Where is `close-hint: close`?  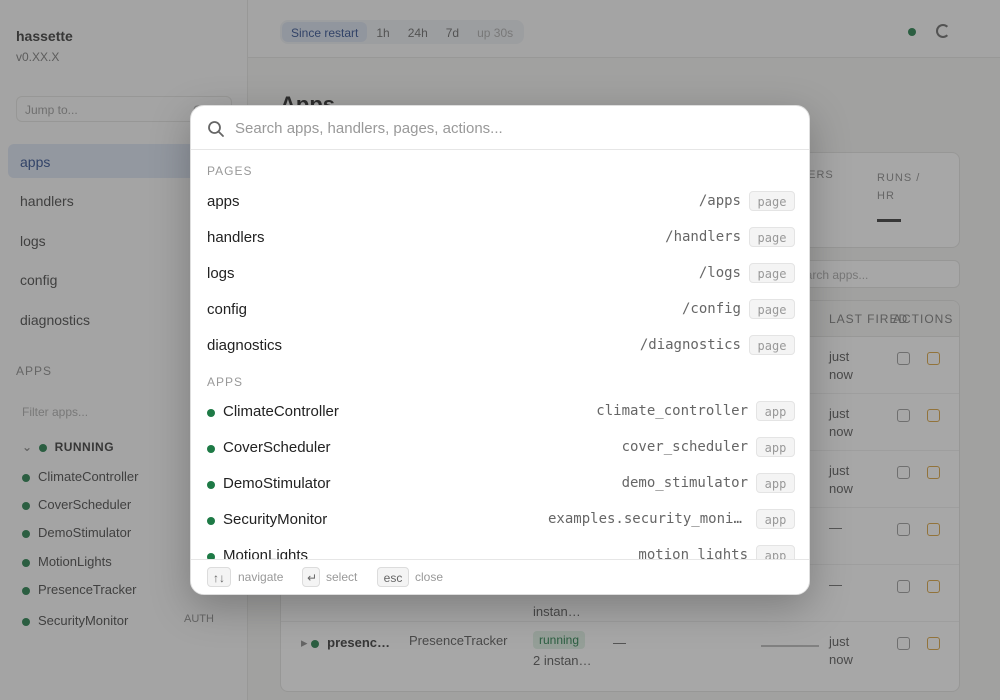
close-hint: close is located at coordinates (429, 577).